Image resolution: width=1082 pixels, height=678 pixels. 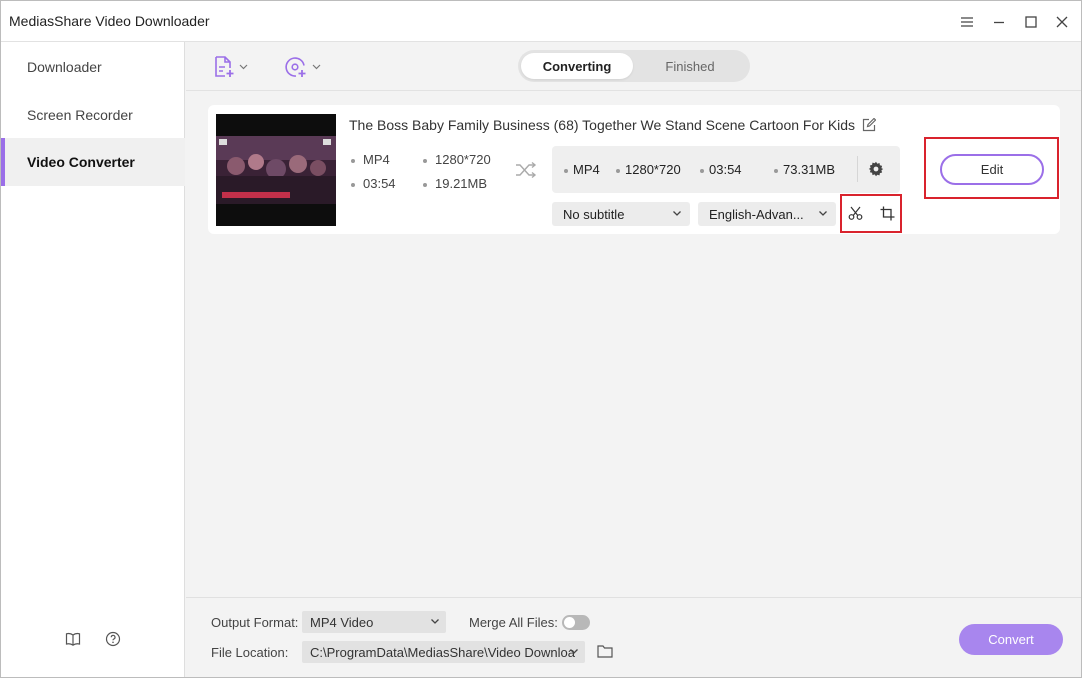 I want to click on edit-button: Edit, so click(x=992, y=169).